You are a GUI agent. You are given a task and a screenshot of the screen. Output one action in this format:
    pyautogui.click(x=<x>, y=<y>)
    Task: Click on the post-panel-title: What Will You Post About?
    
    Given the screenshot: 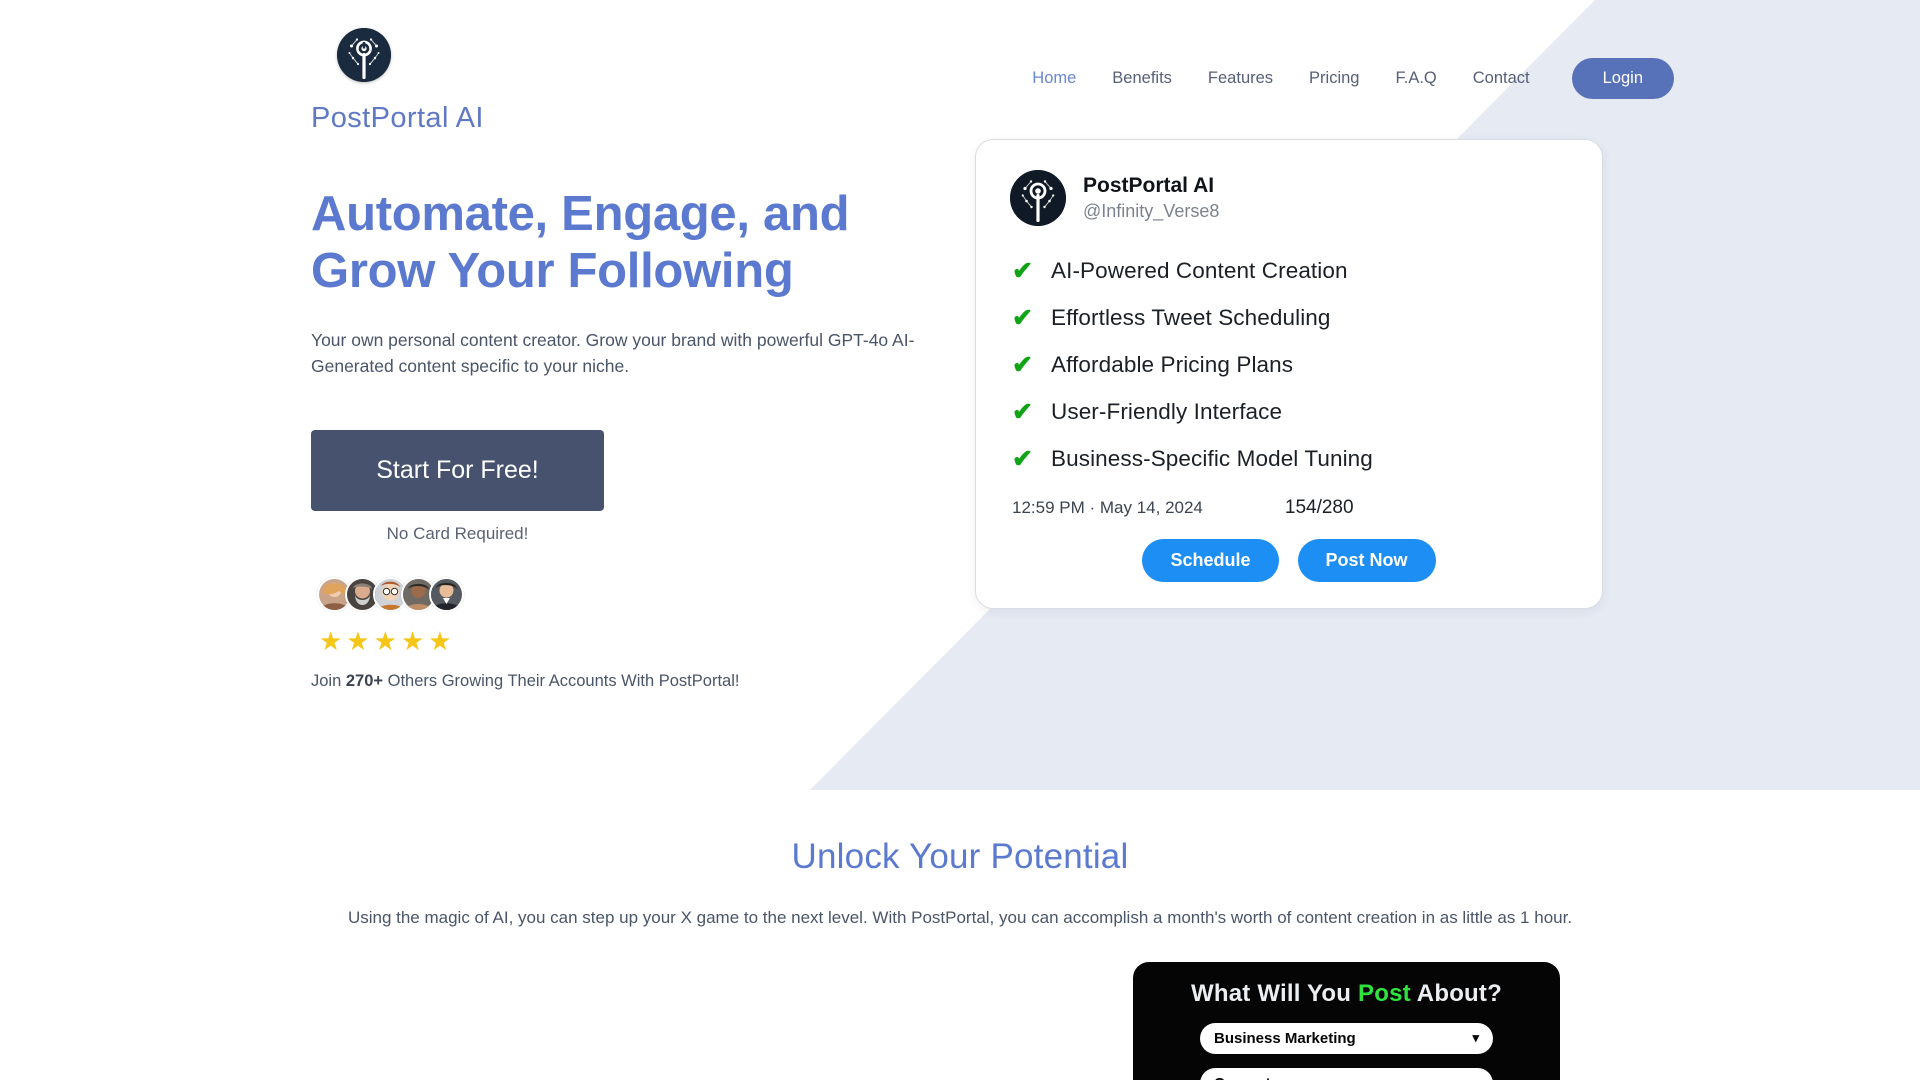 What is the action you would take?
    pyautogui.click(x=1346, y=994)
    